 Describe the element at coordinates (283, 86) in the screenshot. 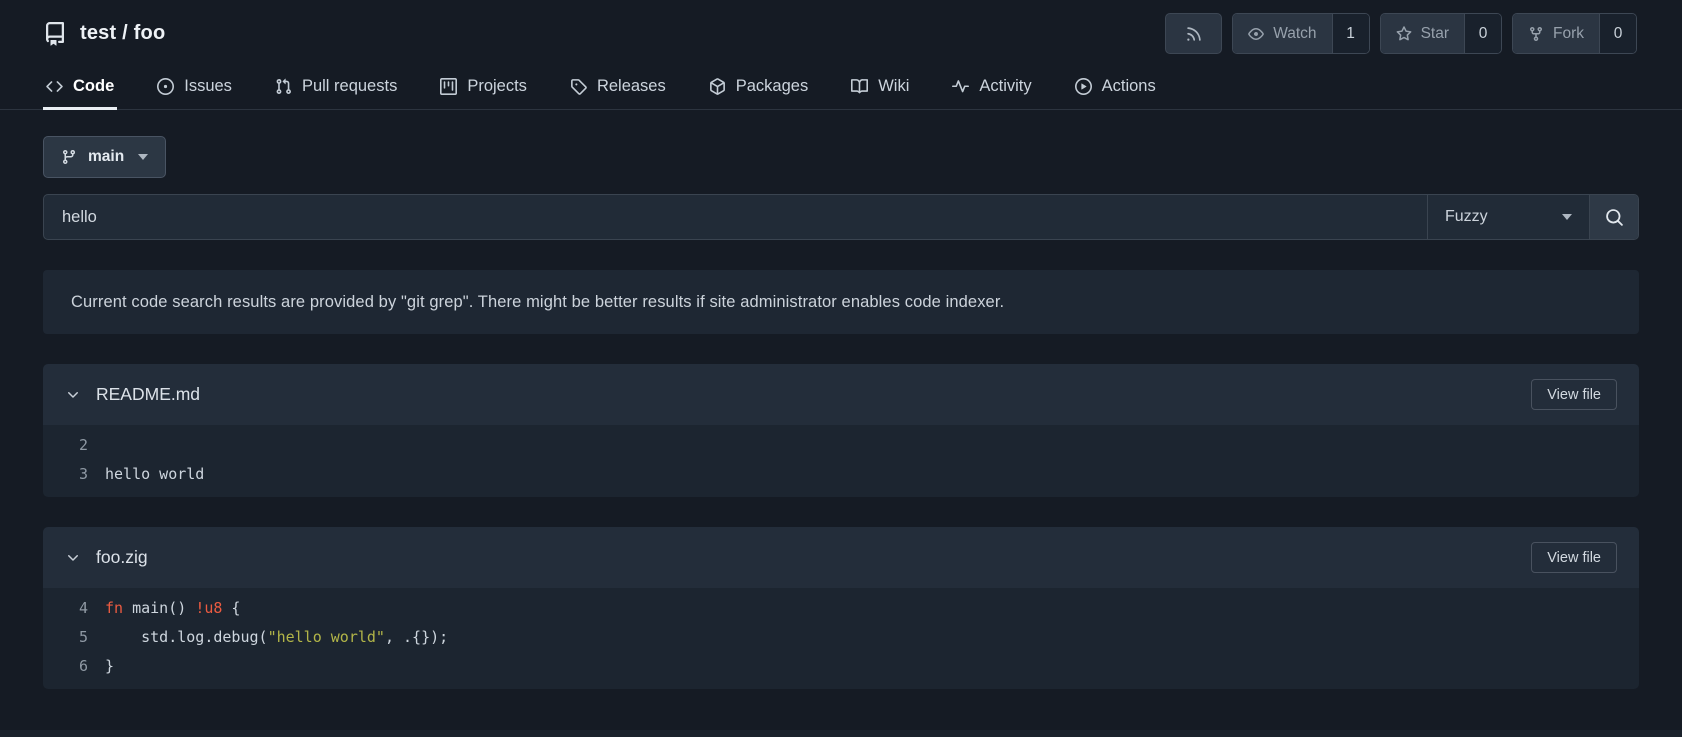

I see `pull-request-icon` at that location.